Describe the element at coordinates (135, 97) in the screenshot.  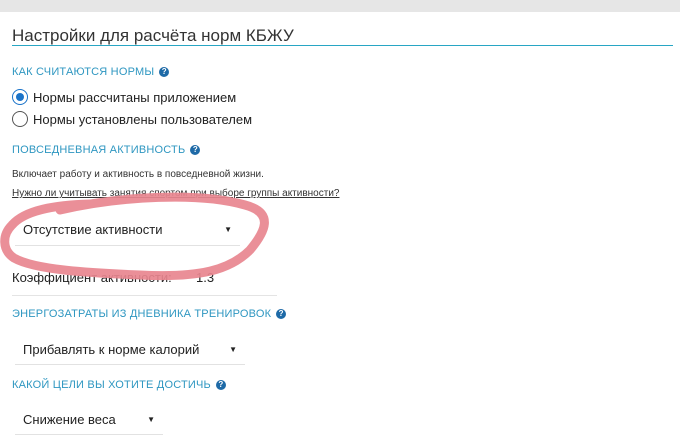
I see `radio-norms-app-label: Нормы рассчитаны приложением` at that location.